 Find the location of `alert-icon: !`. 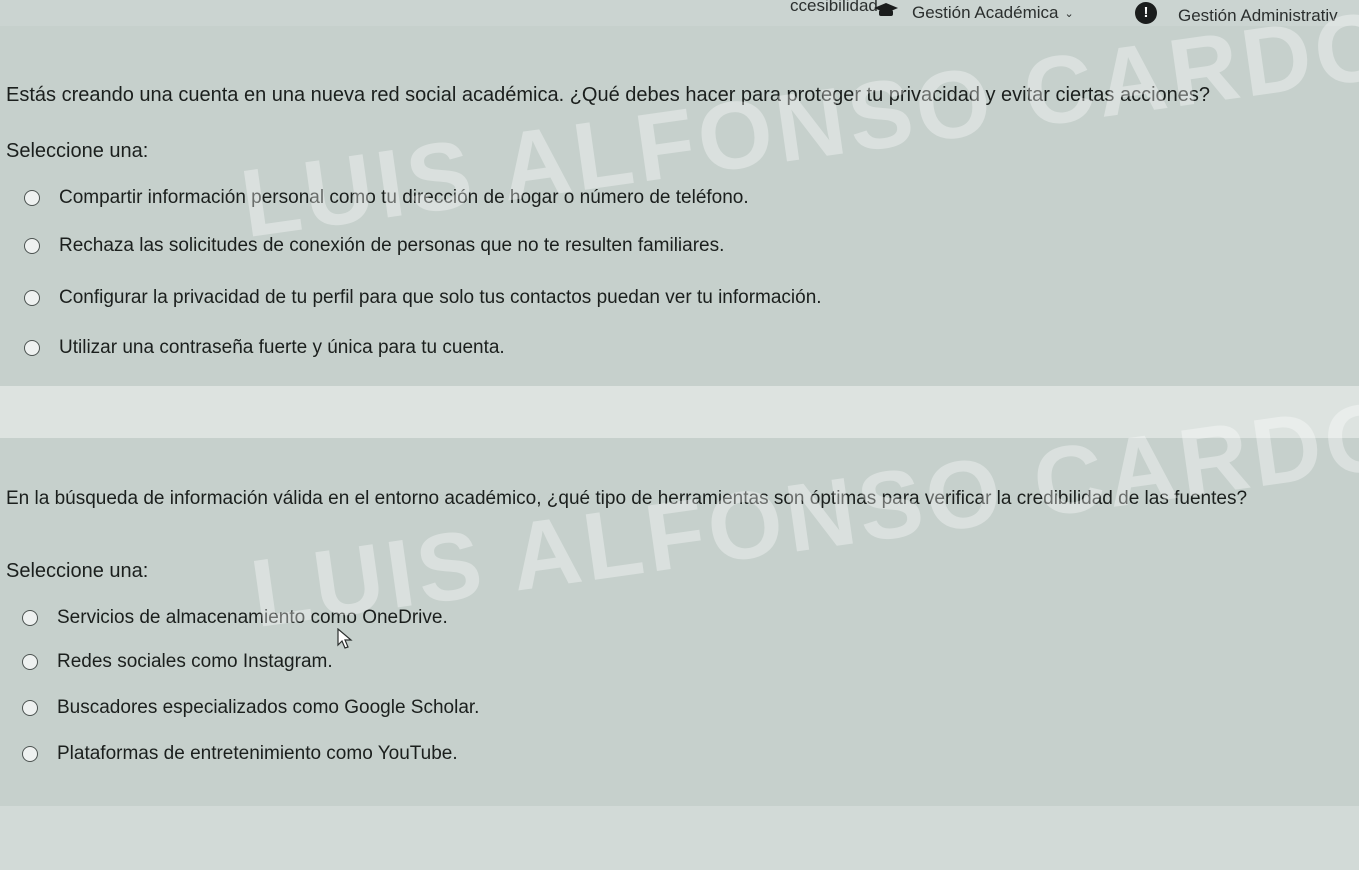

alert-icon: ! is located at coordinates (1146, 13).